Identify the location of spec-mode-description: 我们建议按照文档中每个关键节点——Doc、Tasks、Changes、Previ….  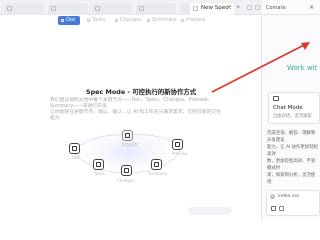
(135, 109).